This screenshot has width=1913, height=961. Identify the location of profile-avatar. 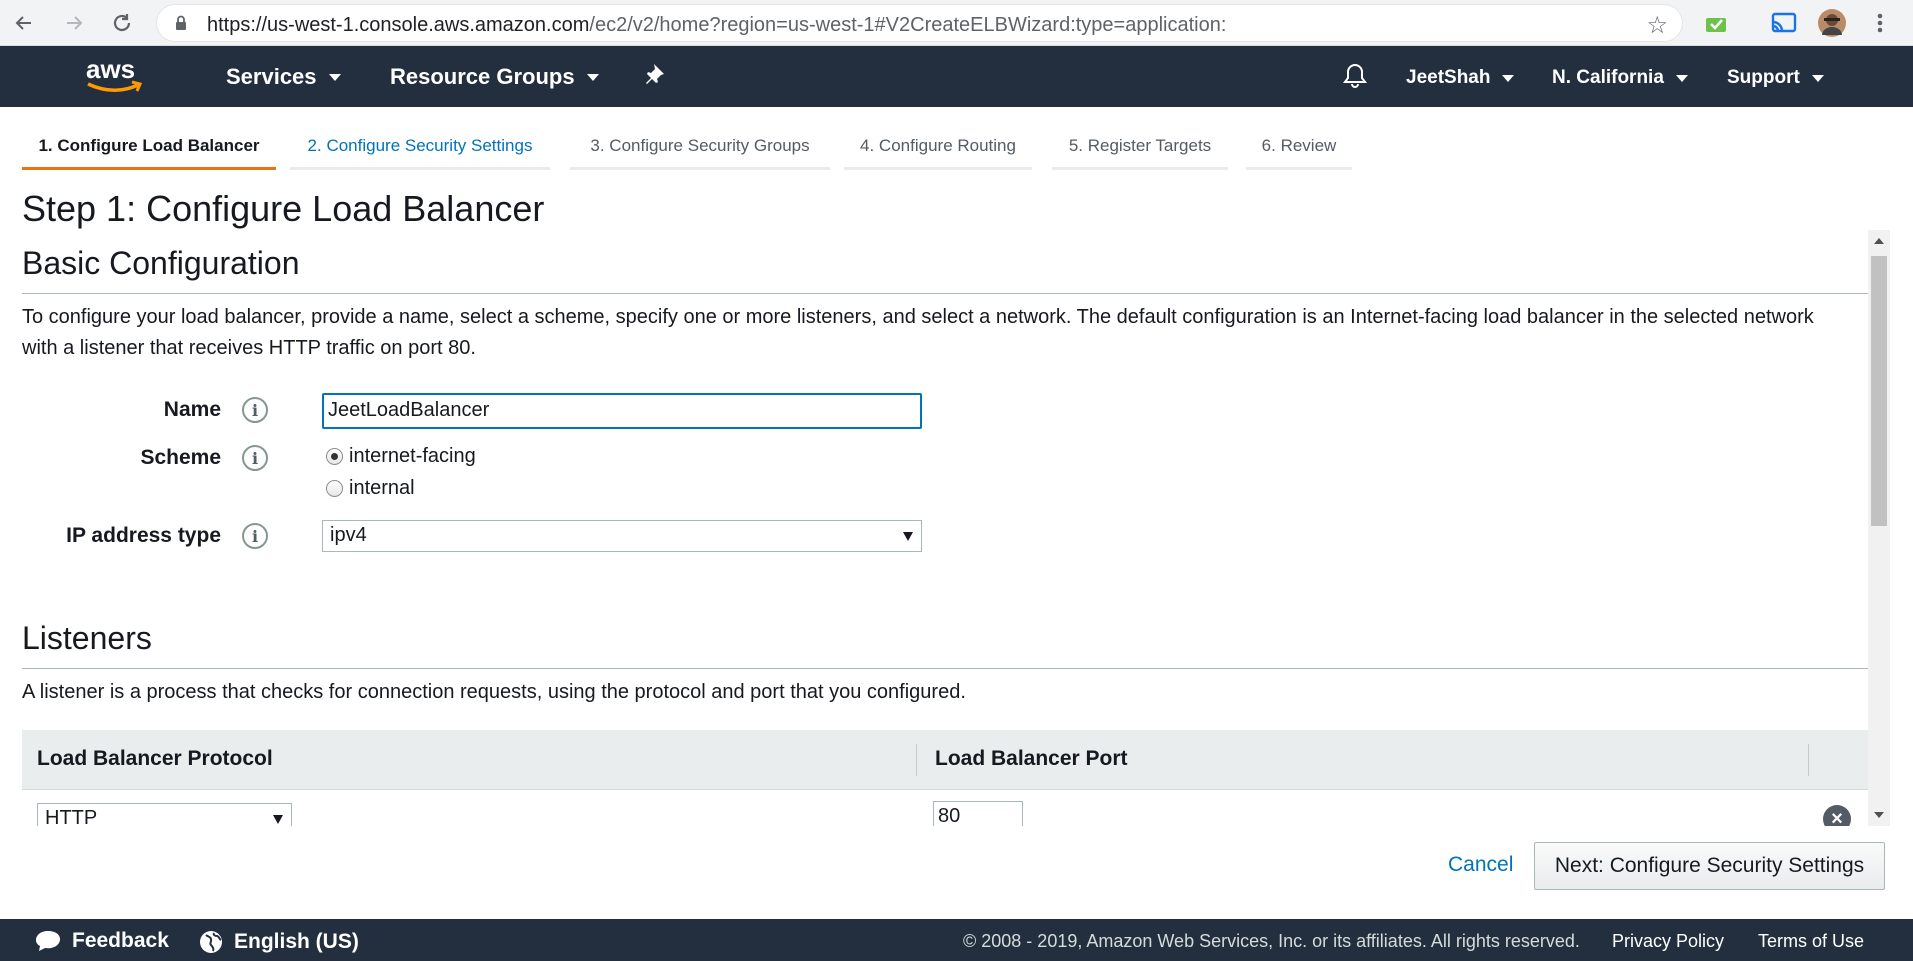
(1832, 23).